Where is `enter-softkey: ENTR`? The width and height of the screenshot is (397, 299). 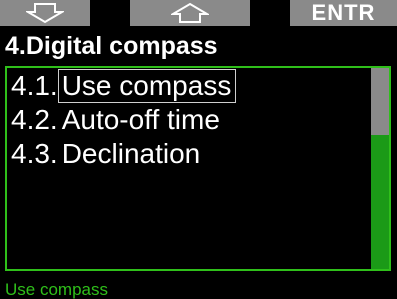
enter-softkey: ENTR is located at coordinates (343, 13).